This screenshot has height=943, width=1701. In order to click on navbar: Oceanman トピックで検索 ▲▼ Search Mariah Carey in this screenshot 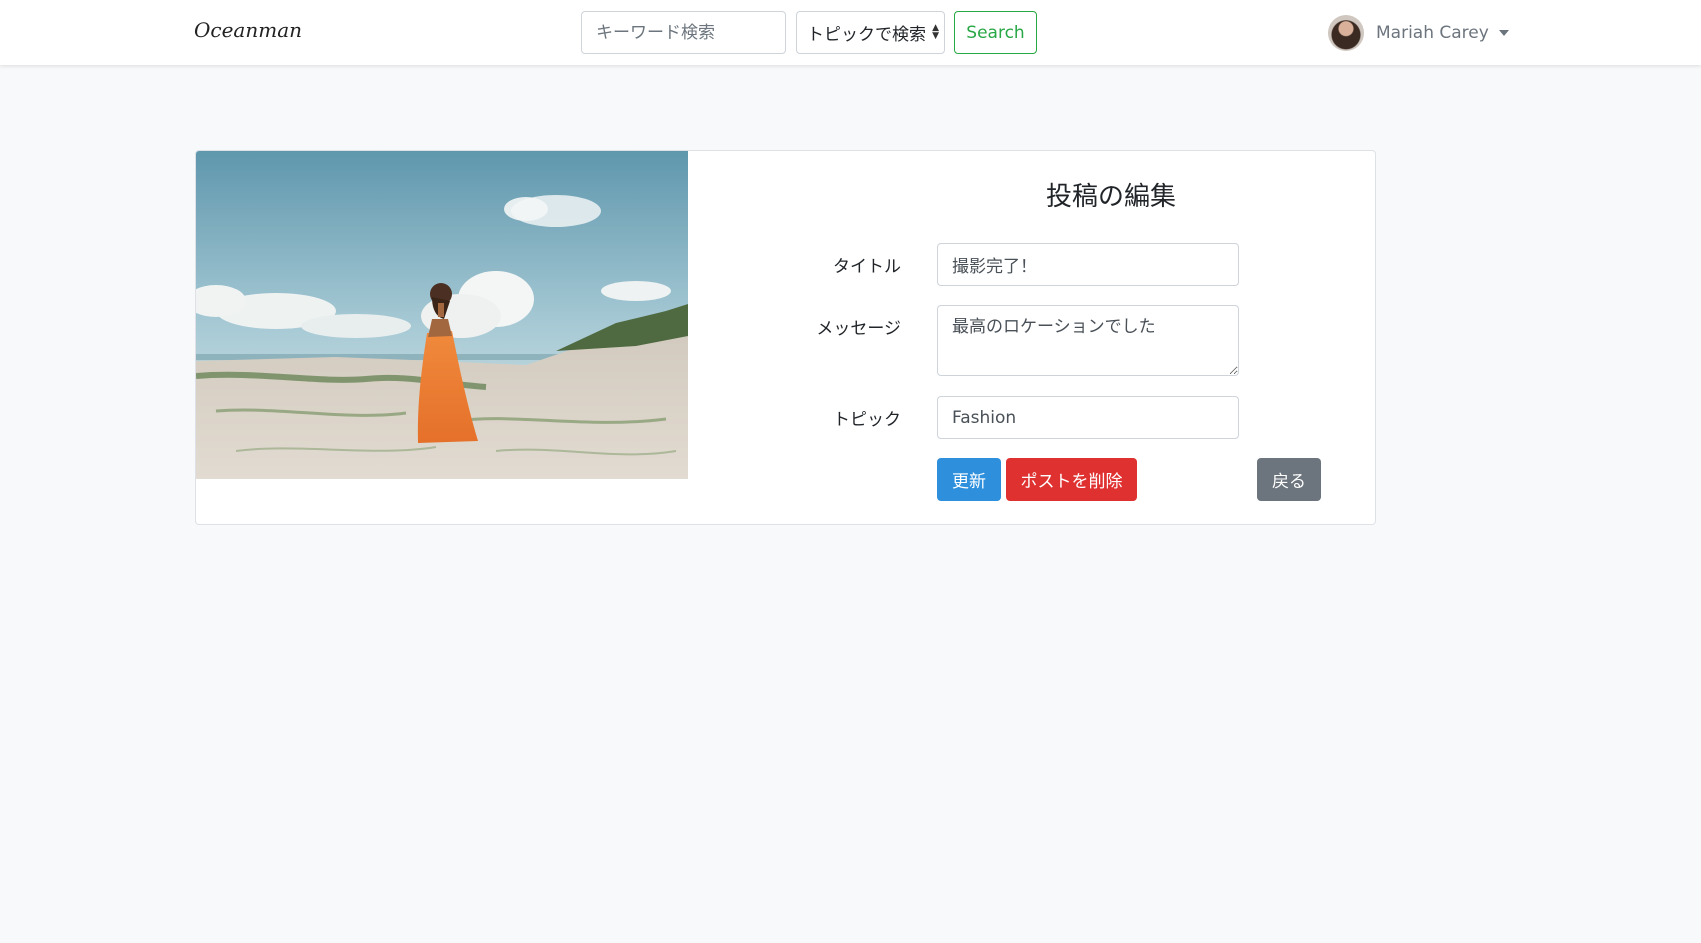, I will do `click(850, 32)`.